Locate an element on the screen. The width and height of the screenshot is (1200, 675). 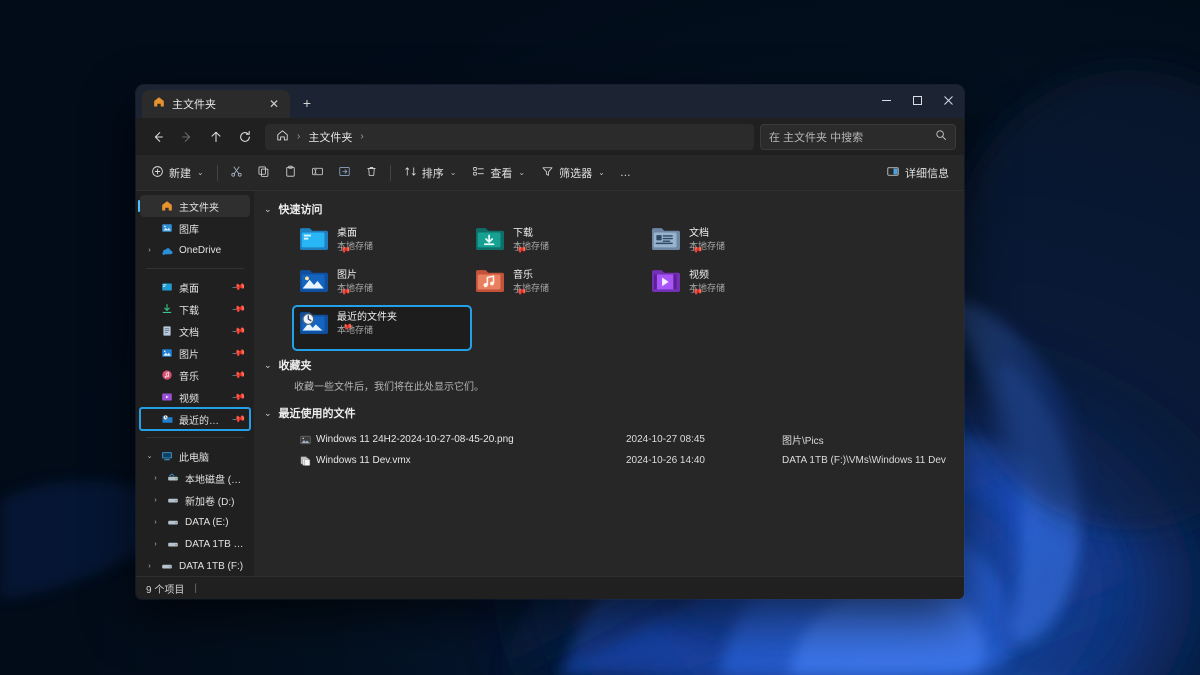
sidebar-item-downloads: 下载 📌 is located at coordinates (195, 309).